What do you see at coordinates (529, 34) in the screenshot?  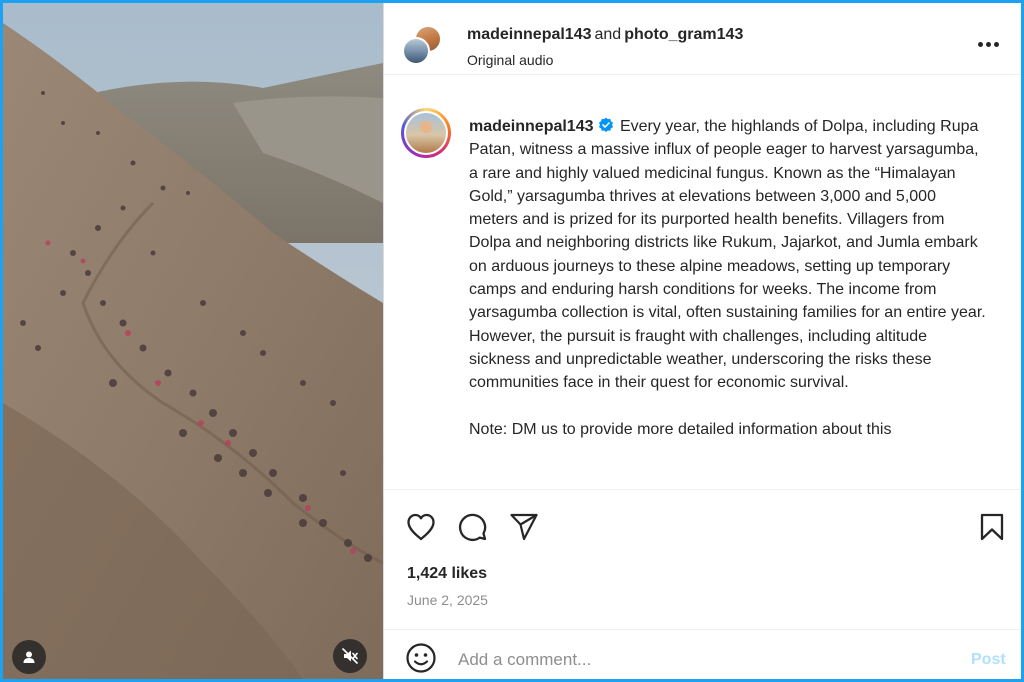 I see `author-username-link: madeinnepal143` at bounding box center [529, 34].